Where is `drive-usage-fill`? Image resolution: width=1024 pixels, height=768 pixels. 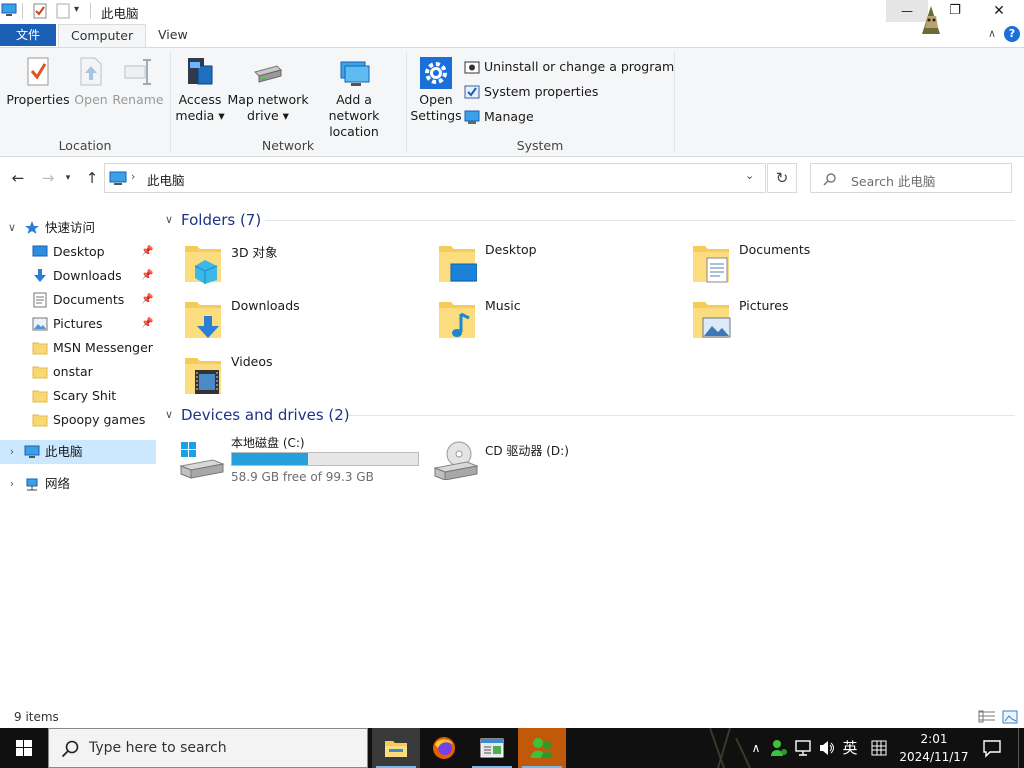 drive-usage-fill is located at coordinates (270, 459).